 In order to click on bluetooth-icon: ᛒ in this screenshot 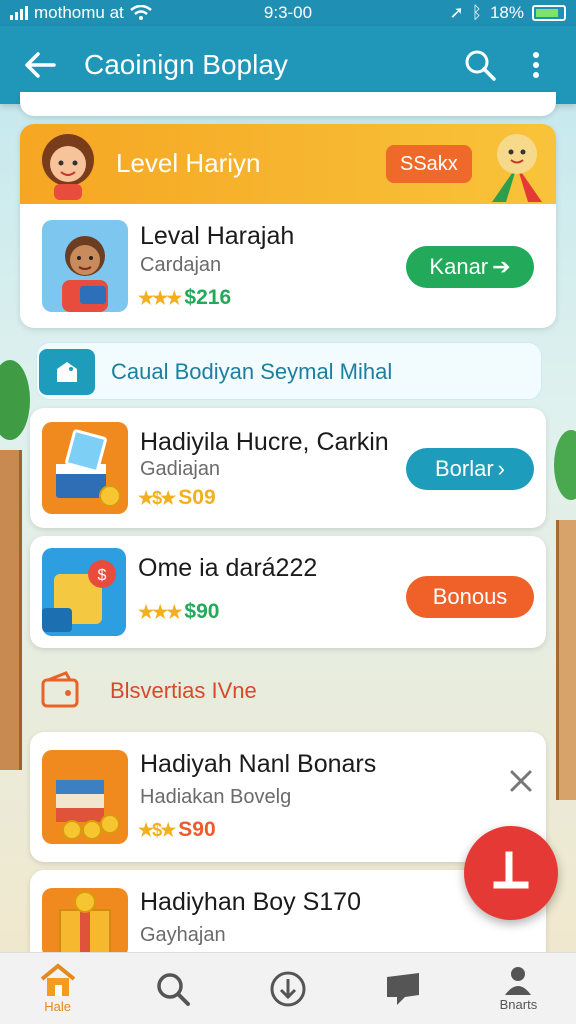, I will do `click(476, 12)`.